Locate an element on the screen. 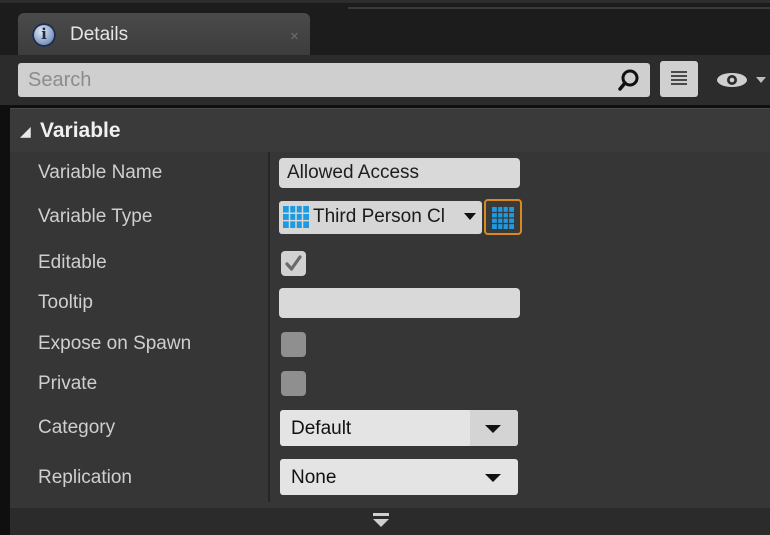 The height and width of the screenshot is (535, 770). search-bar is located at coordinates (385, 80).